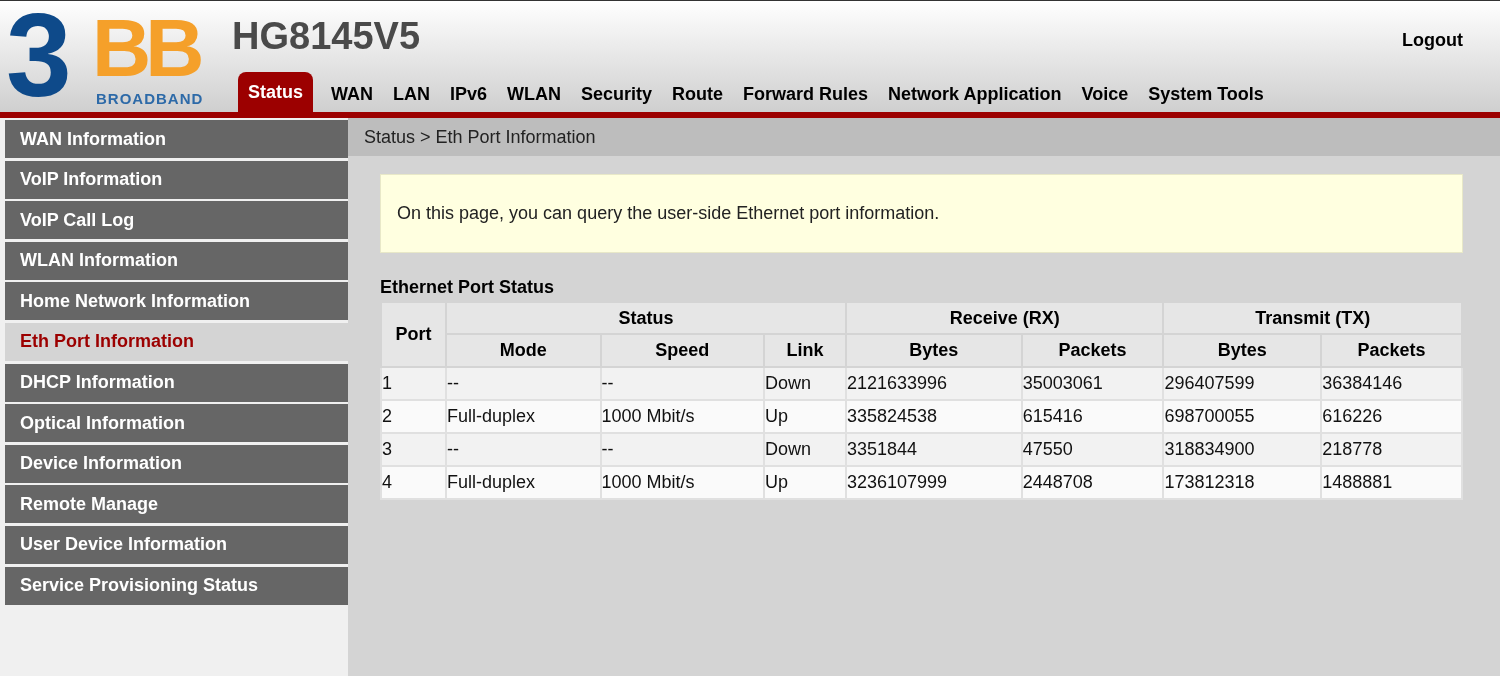  What do you see at coordinates (413, 334) in the screenshot?
I see `table-header: Port` at bounding box center [413, 334].